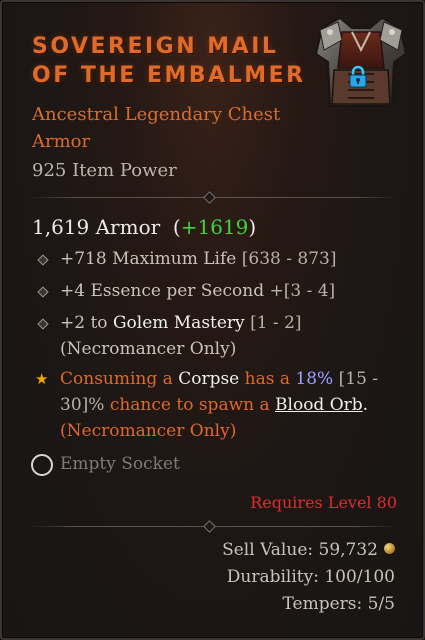 This screenshot has height=640, width=425. What do you see at coordinates (148, 259) in the screenshot?
I see `affix-text: +718 Maximum Life` at bounding box center [148, 259].